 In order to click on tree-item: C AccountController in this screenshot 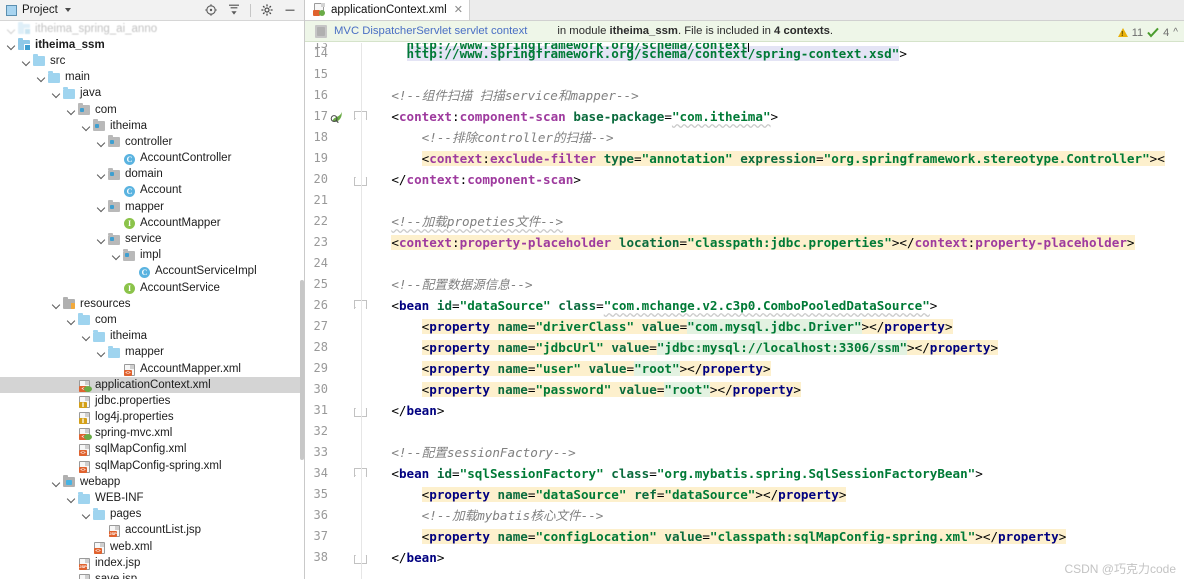, I will do `click(152, 159)`.